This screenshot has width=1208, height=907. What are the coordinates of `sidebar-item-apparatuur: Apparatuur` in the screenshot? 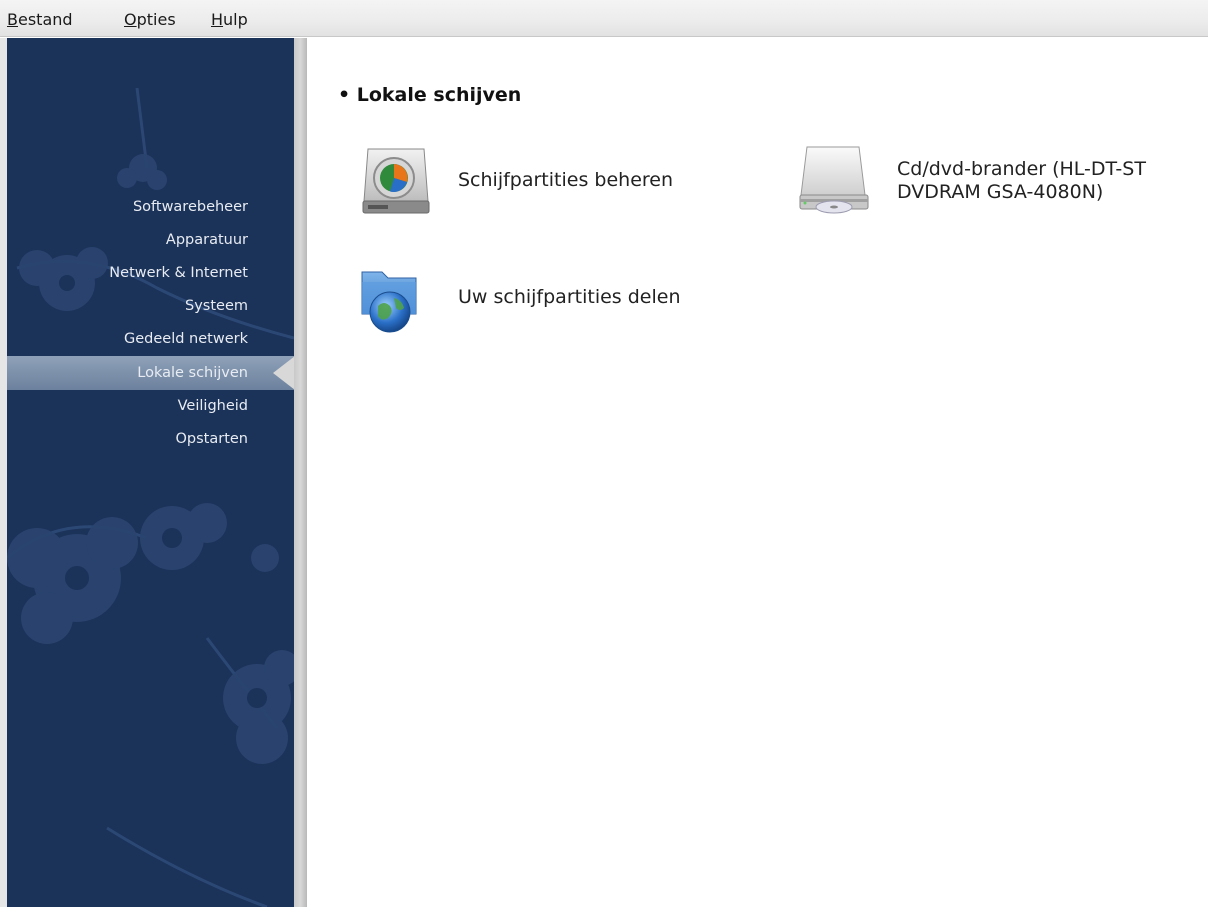 It's located at (207, 240).